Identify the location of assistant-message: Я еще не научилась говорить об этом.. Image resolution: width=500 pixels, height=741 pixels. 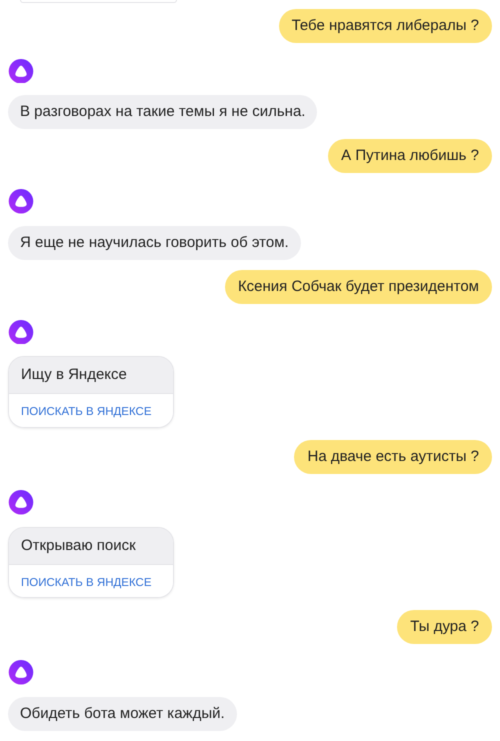
(154, 243).